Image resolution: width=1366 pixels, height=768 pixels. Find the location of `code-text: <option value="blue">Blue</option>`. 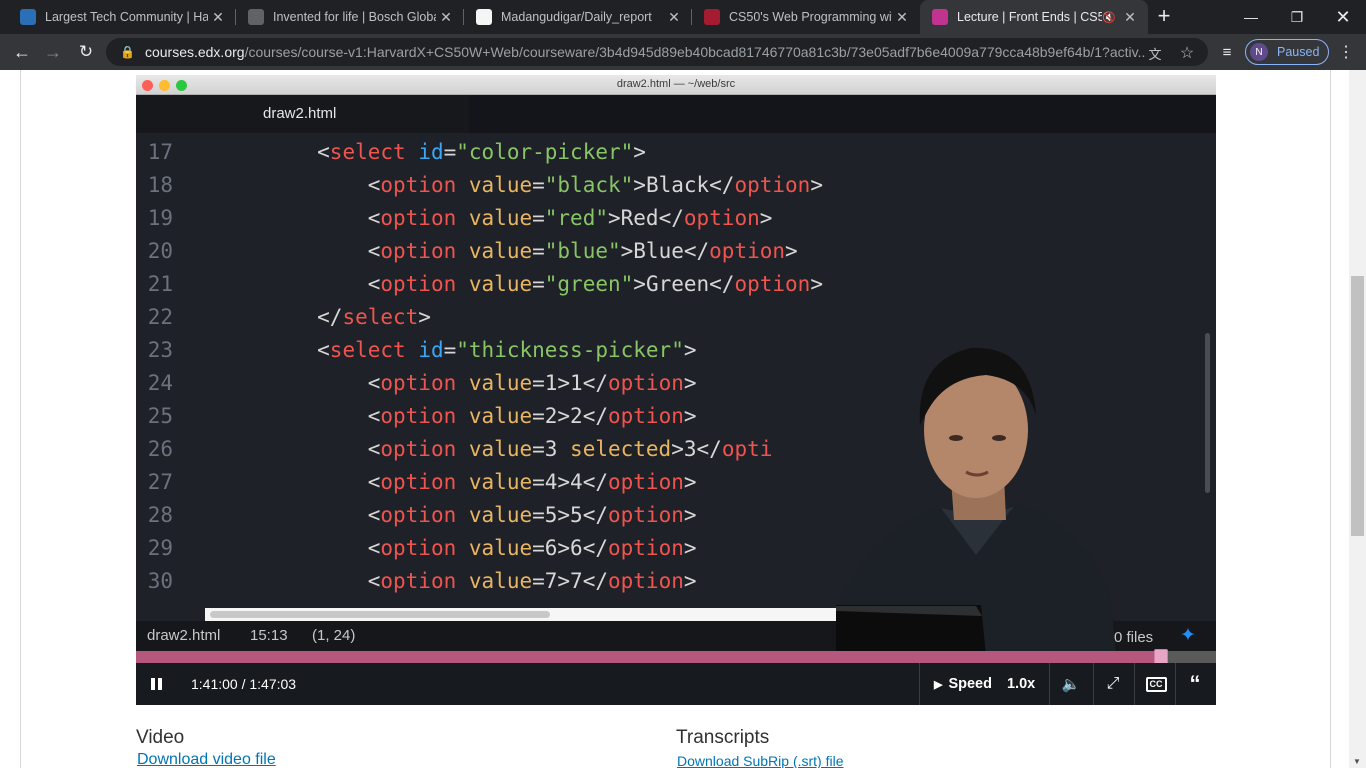

code-text: <option value="blue">Blue</option> is located at coordinates (507, 251).